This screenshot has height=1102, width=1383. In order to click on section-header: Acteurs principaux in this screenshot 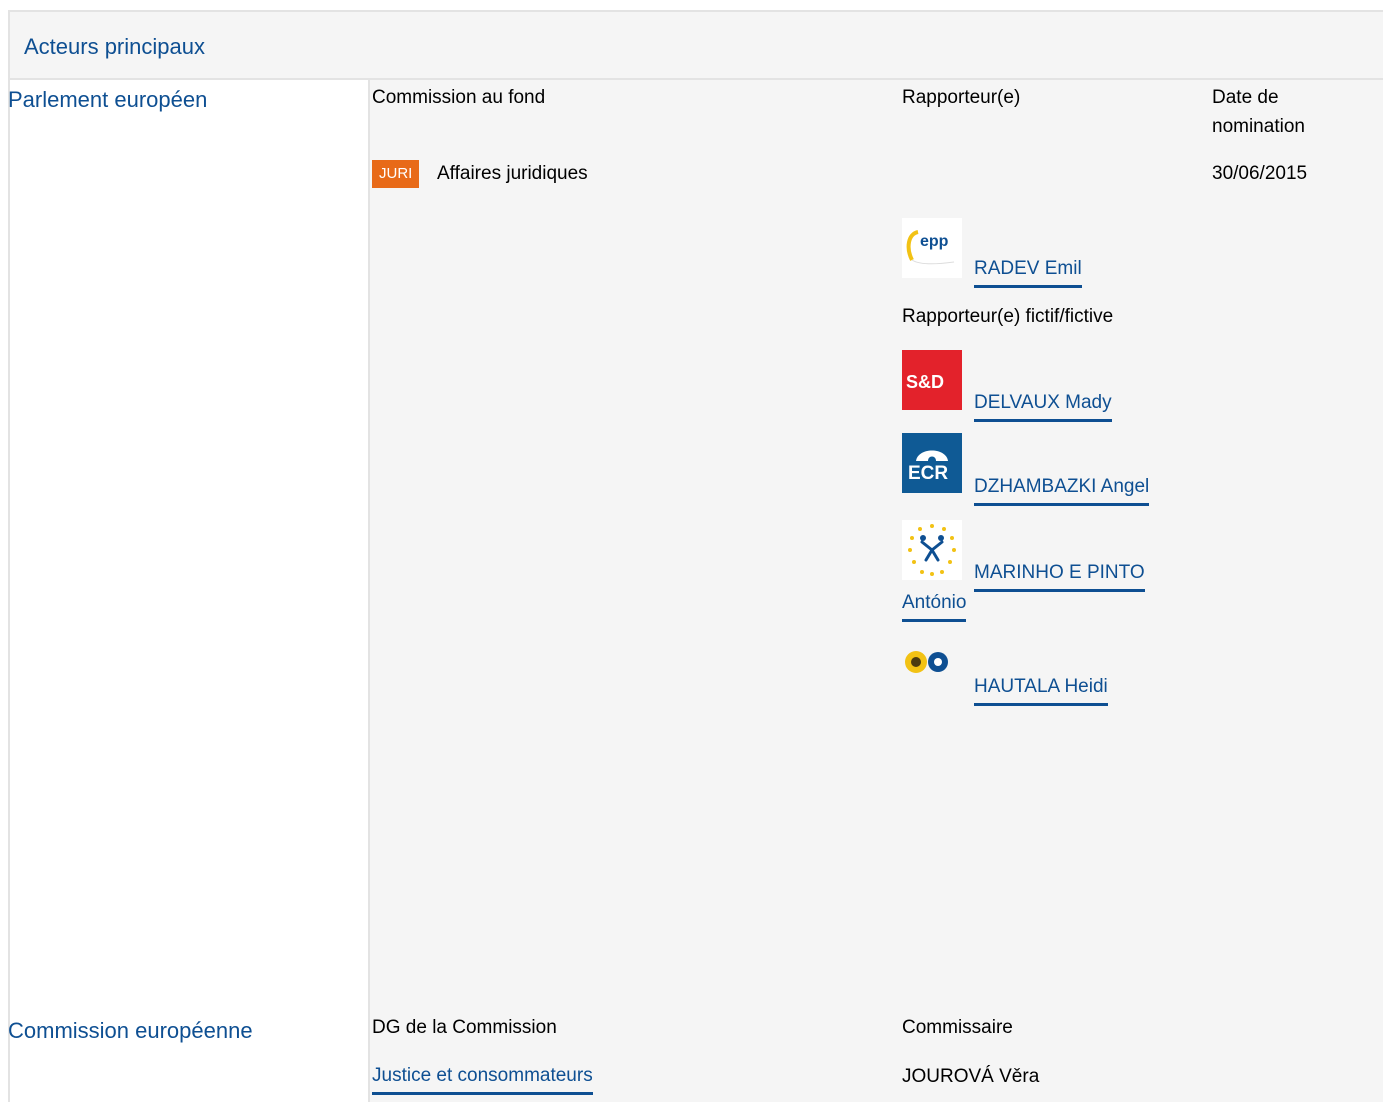, I will do `click(695, 45)`.